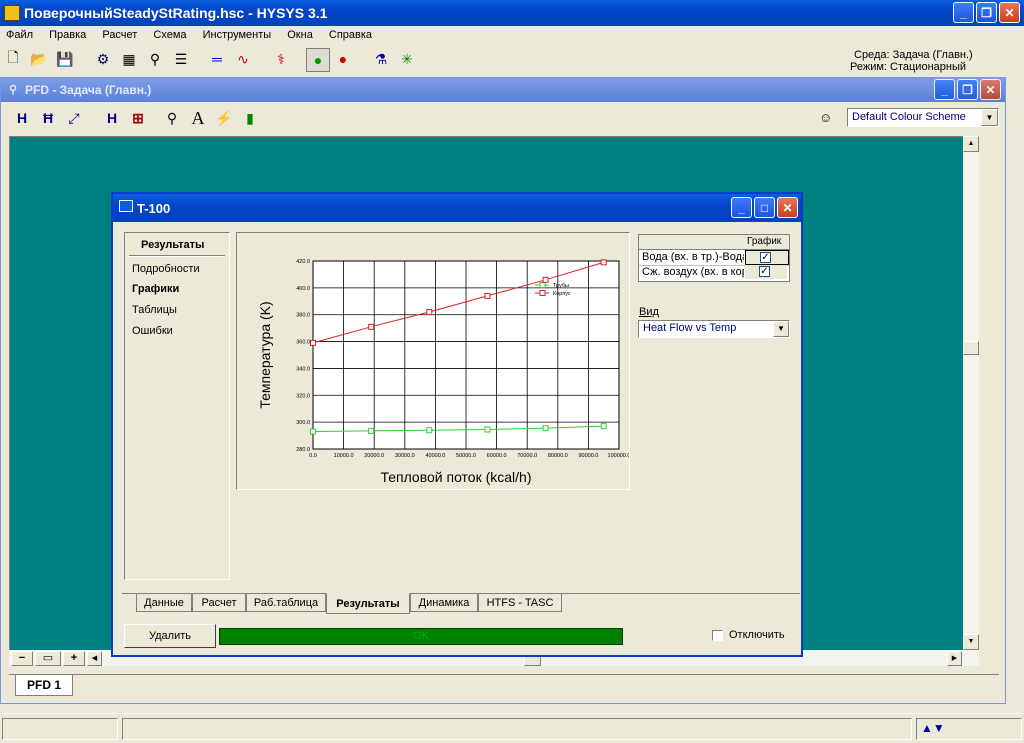 The height and width of the screenshot is (743, 1024). Describe the element at coordinates (103, 59) in the screenshot. I see `component-manager-icon: ⚙` at that location.